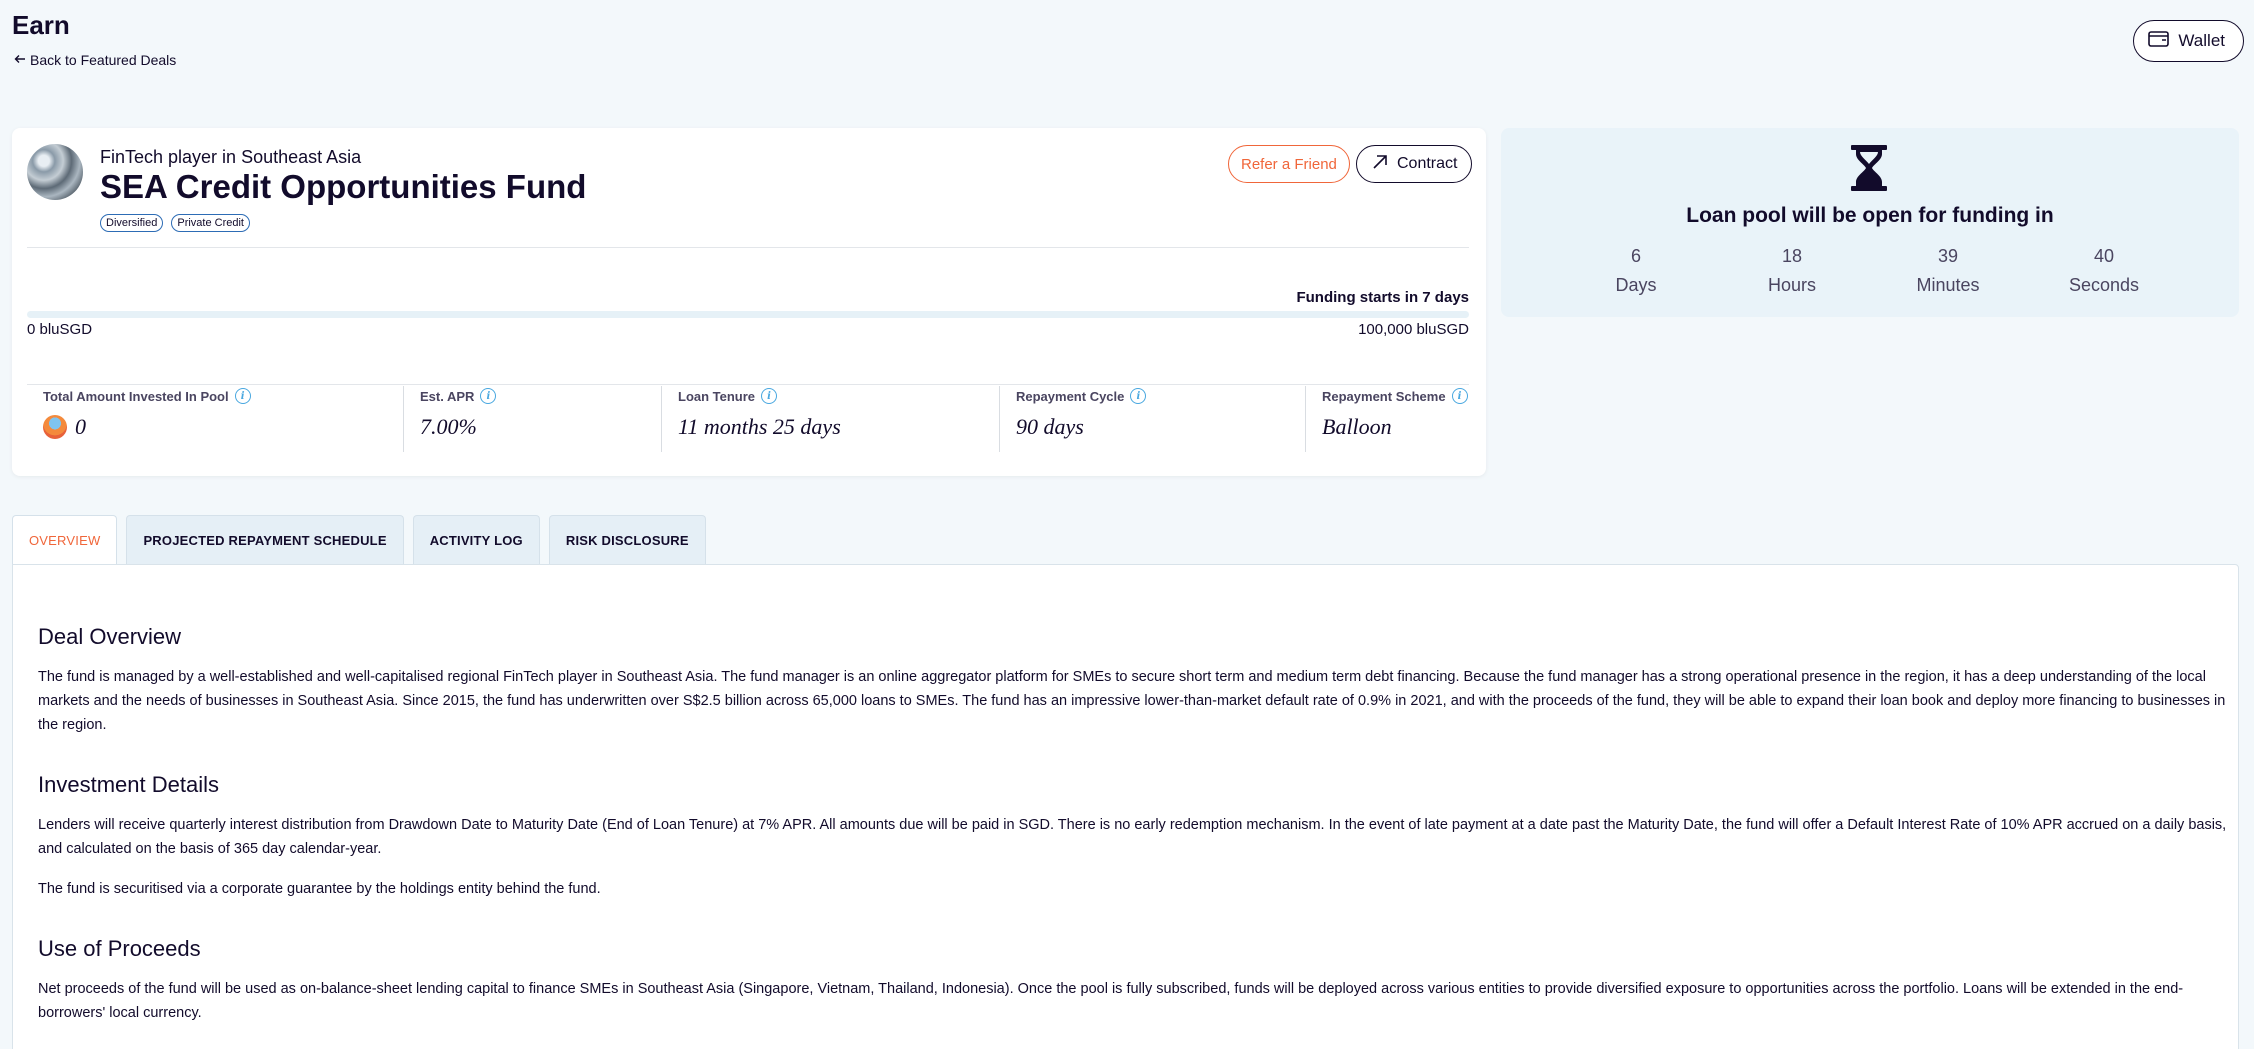  I want to click on back-link: Back to Featured Deals, so click(95, 60).